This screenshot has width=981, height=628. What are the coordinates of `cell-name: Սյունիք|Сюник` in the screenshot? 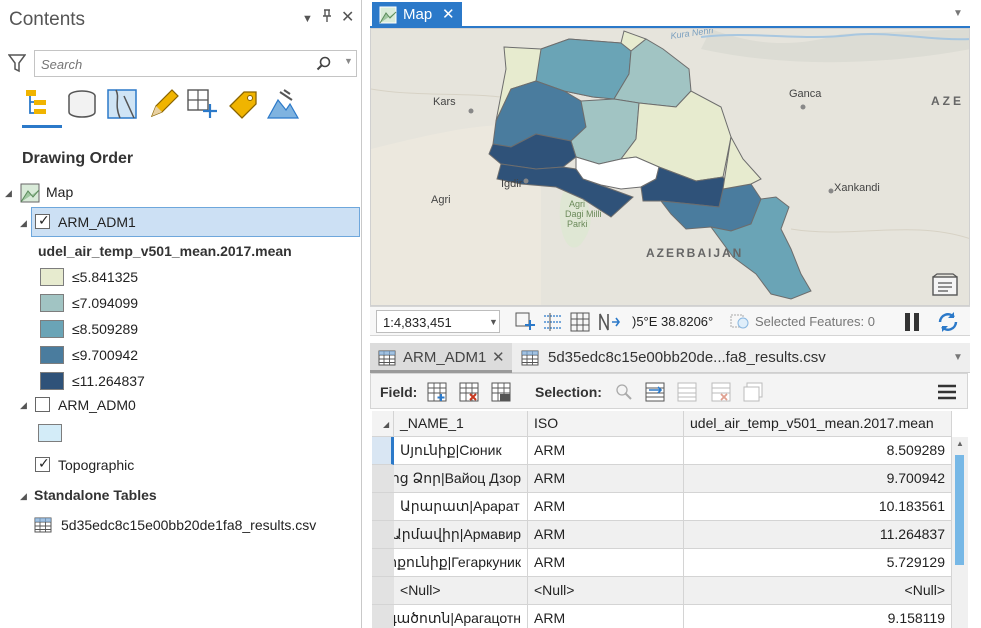 It's located at (461, 451).